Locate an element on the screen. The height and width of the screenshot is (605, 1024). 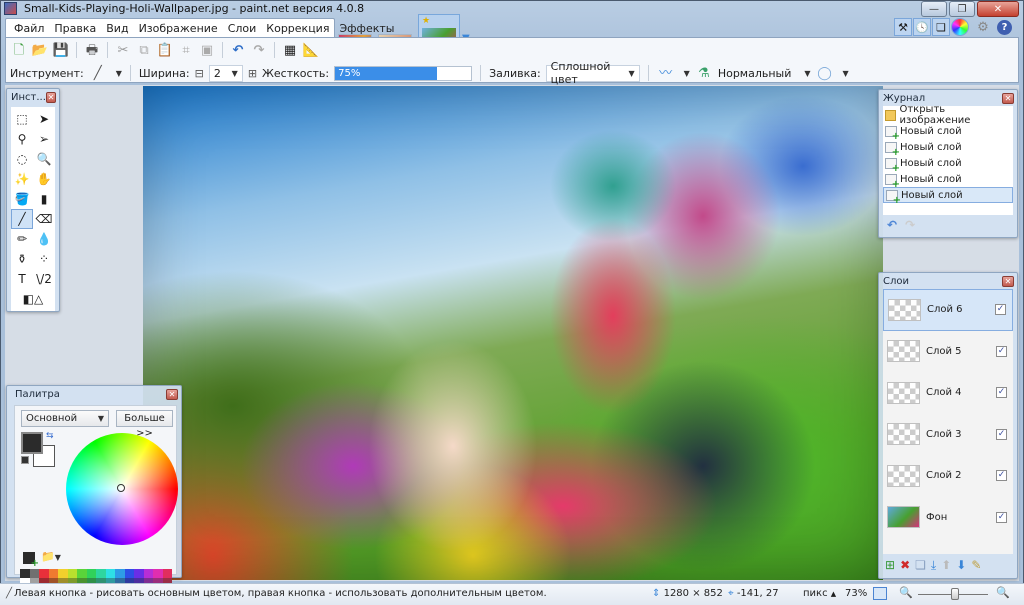
palette-menu-icon: 📁▼ is located at coordinates (51, 556).